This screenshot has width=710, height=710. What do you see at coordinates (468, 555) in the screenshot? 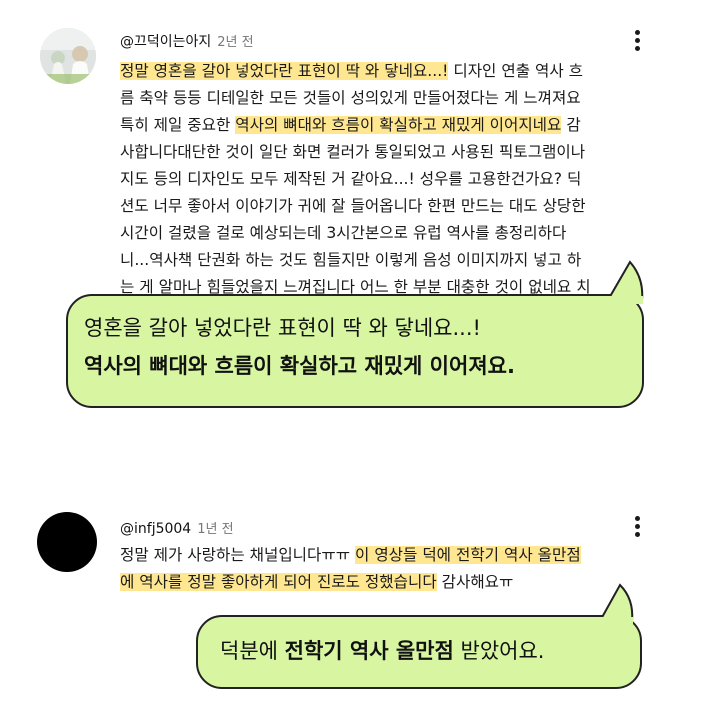
I see `highlighted-text: 이 영상들 덕에 전학기 역사 올만점` at bounding box center [468, 555].